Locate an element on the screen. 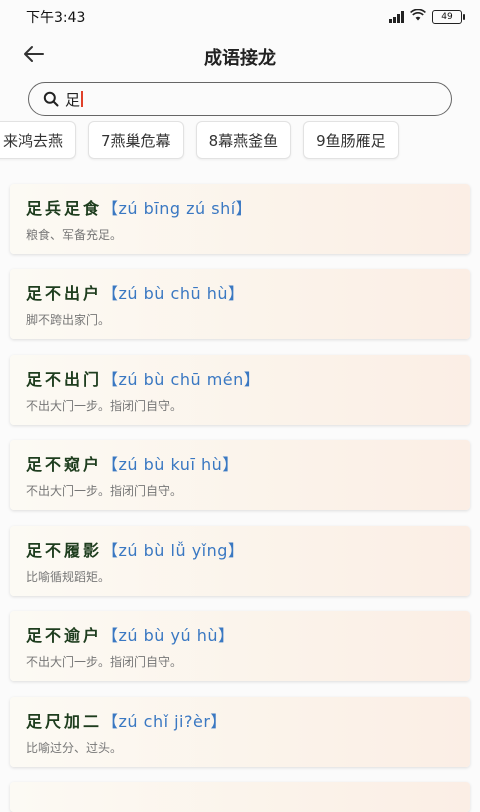 Image resolution: width=480 pixels, height=812 pixels. app-header: 成语接龙 is located at coordinates (240, 57).